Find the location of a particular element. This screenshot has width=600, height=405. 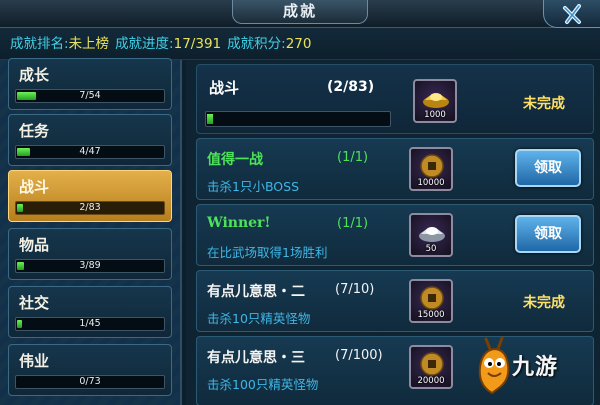

progress-value: 17/391 is located at coordinates (197, 44).